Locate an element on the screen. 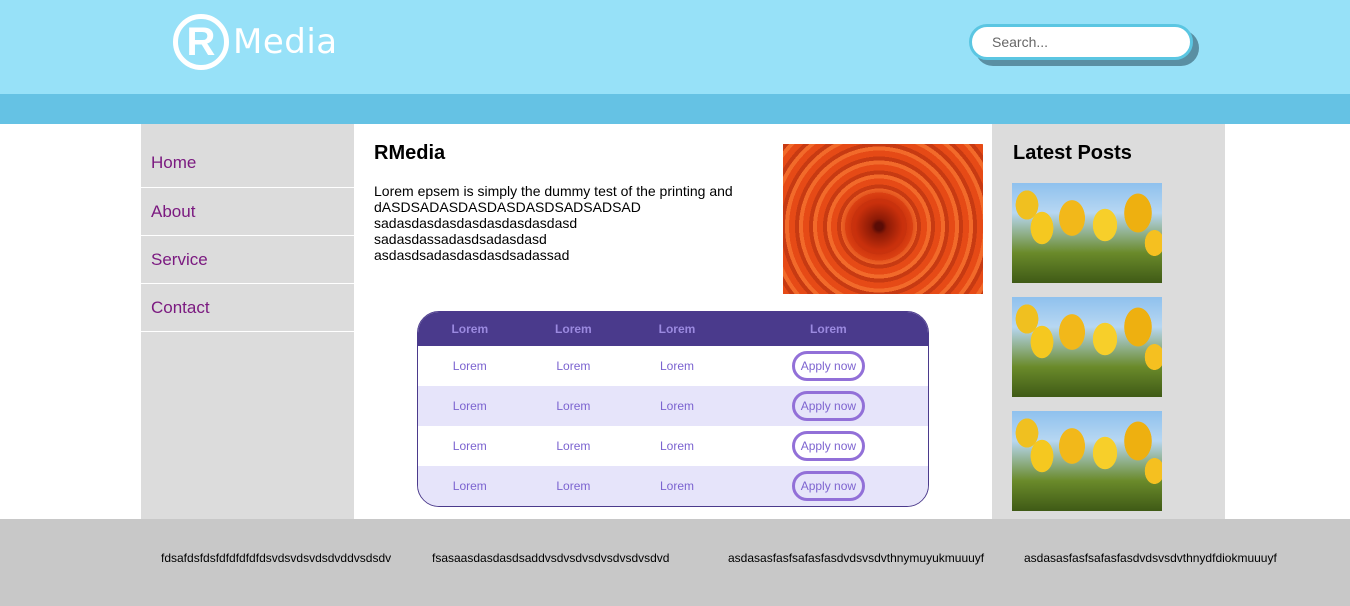  sidebar-item-contact: Contact is located at coordinates (247, 308).